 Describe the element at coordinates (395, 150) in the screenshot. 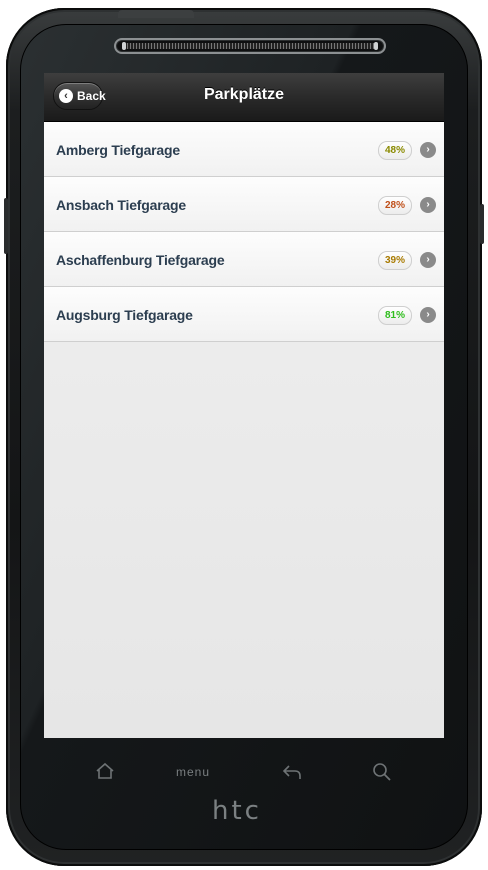

I see `occupancy-badge: 48%` at that location.